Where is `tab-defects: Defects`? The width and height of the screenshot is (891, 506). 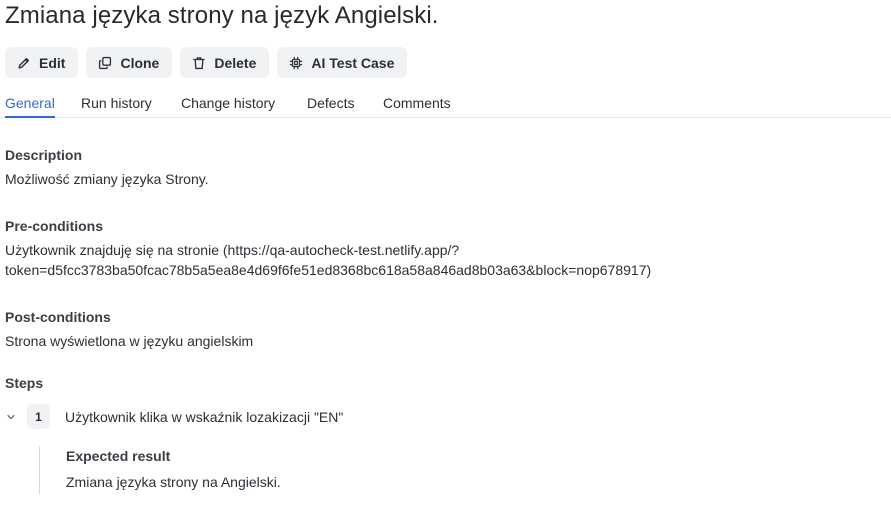
tab-defects: Defects is located at coordinates (330, 103).